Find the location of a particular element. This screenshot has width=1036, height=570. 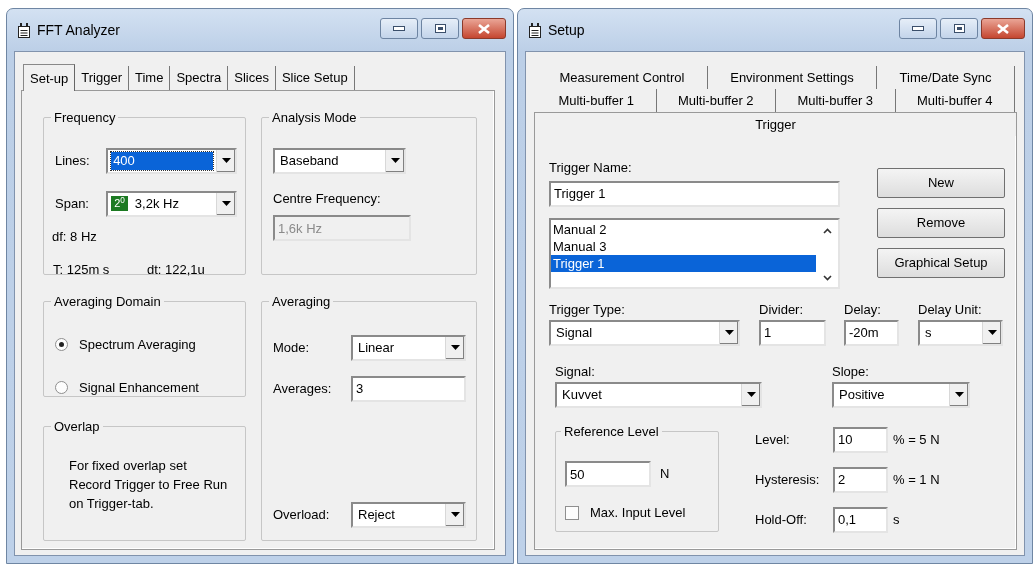

input-field: -20m is located at coordinates (871, 332).